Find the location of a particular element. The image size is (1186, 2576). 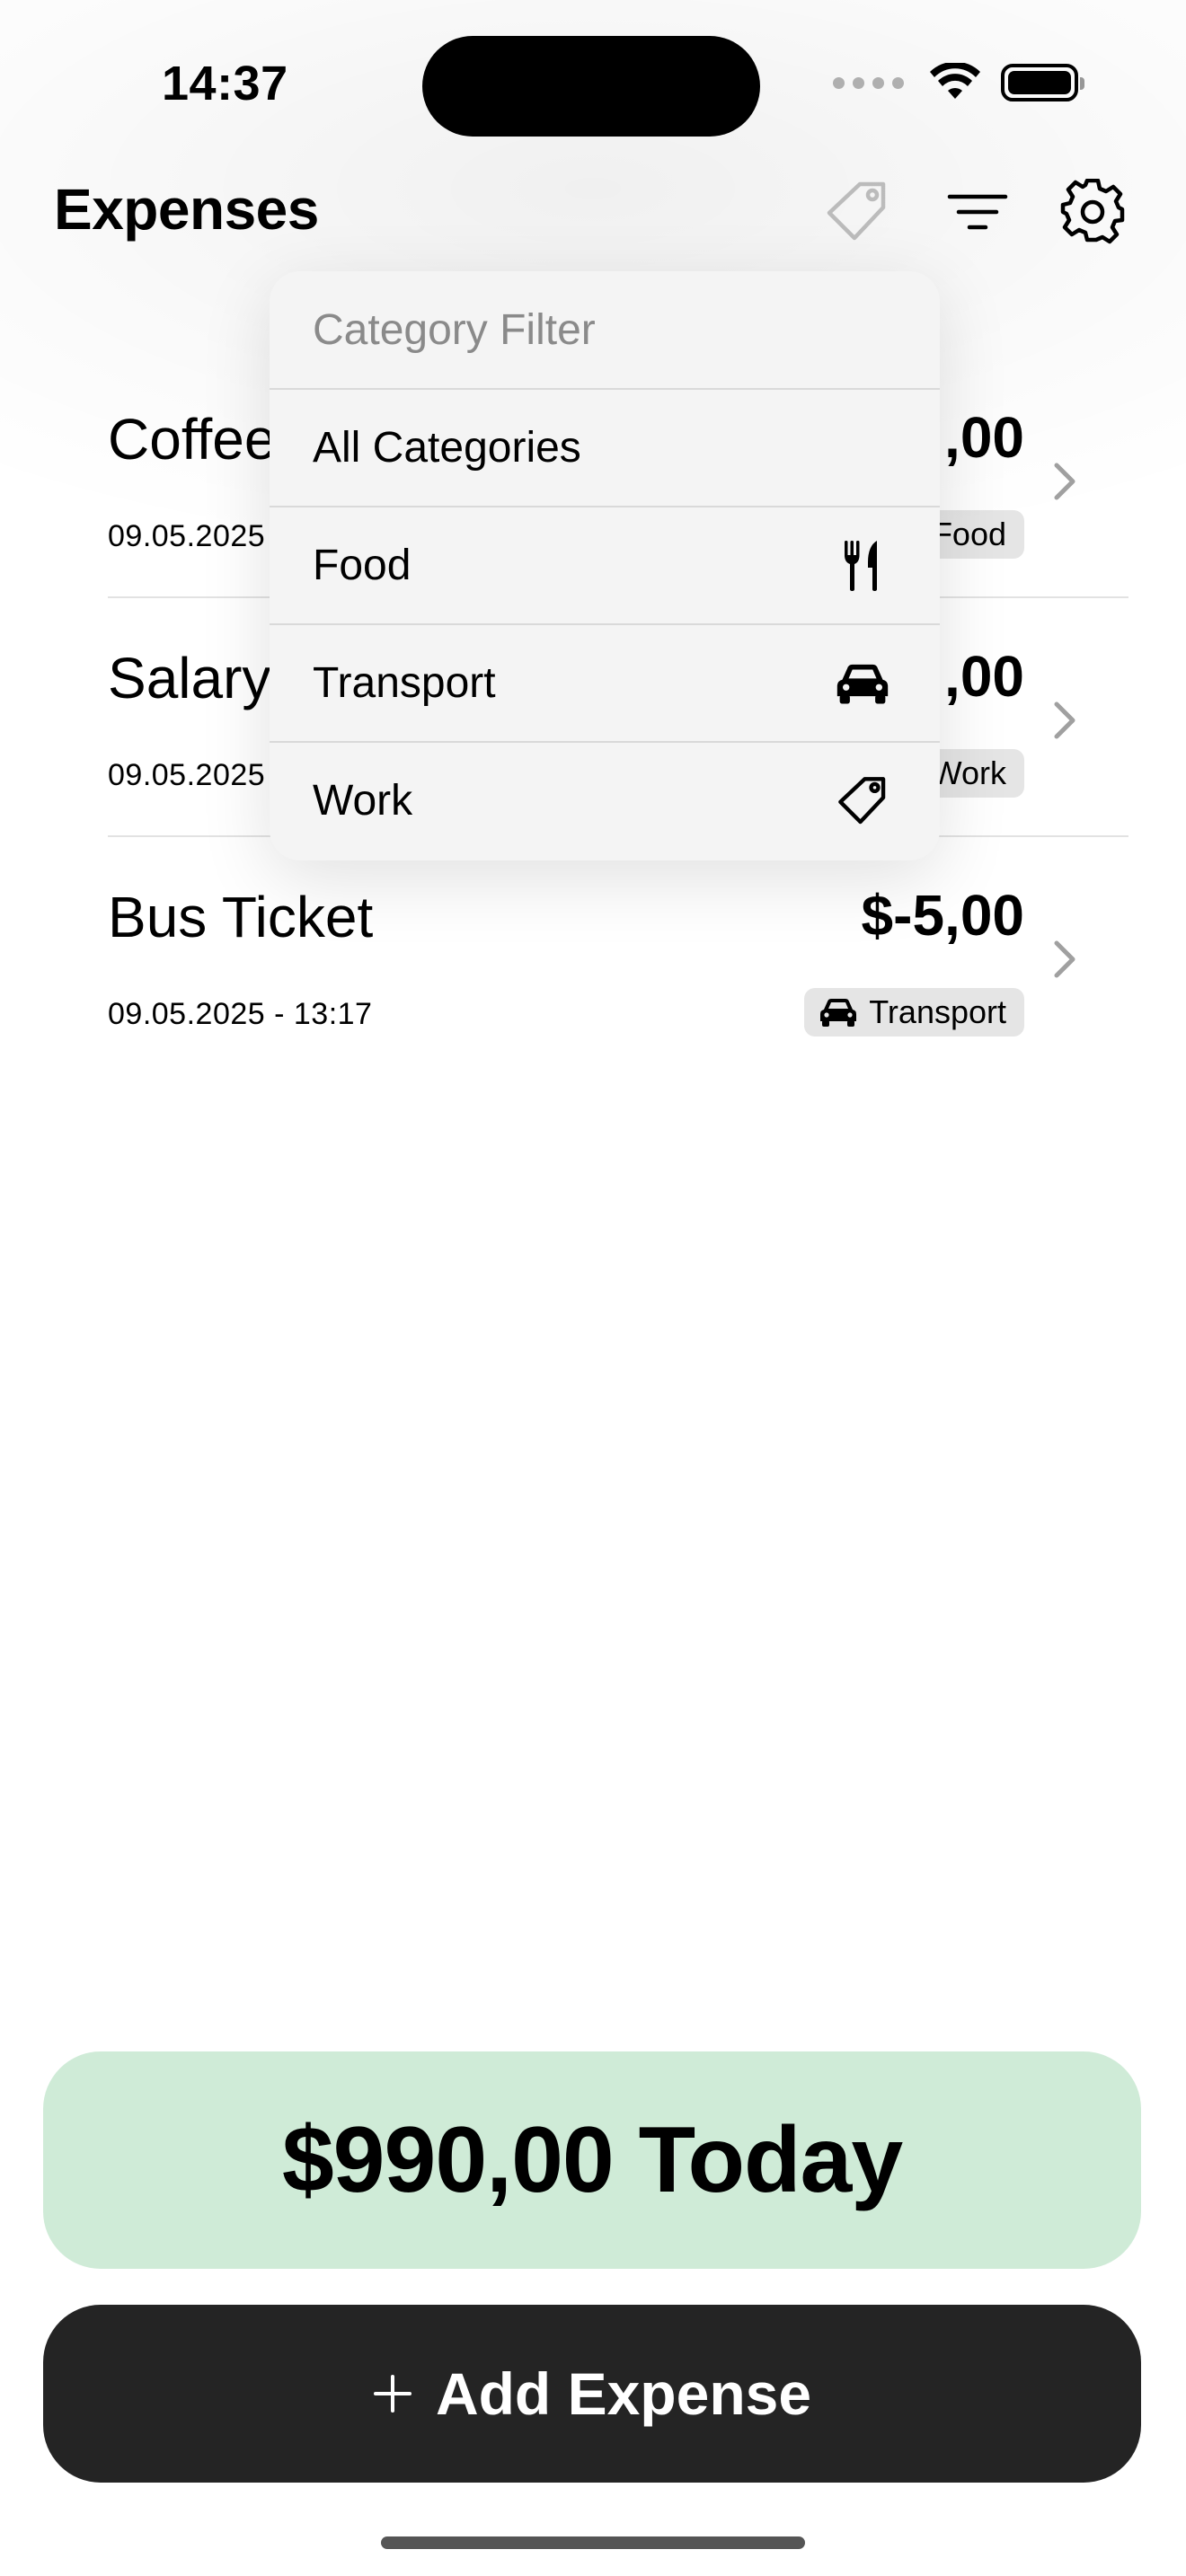

expense-amount: $-5,00 is located at coordinates (942, 915).